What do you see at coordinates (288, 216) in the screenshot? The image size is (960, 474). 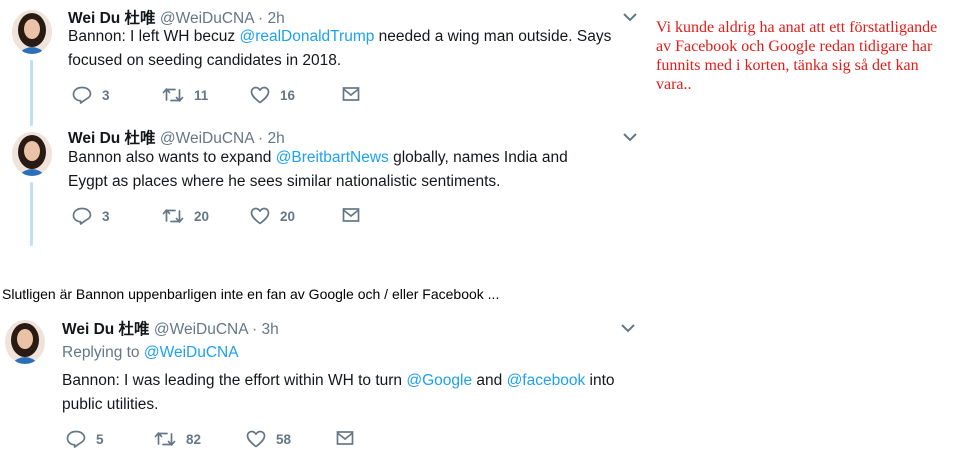 I see `like-count: 20` at bounding box center [288, 216].